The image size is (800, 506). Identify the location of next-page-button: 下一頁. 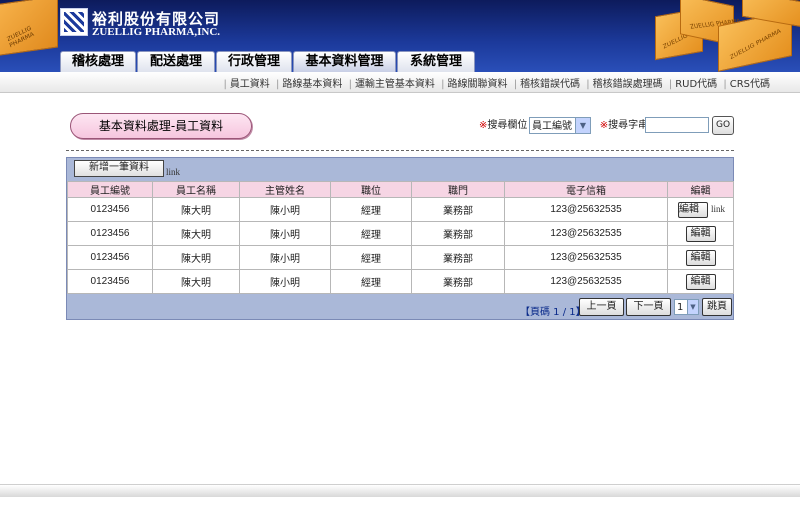
(648, 307).